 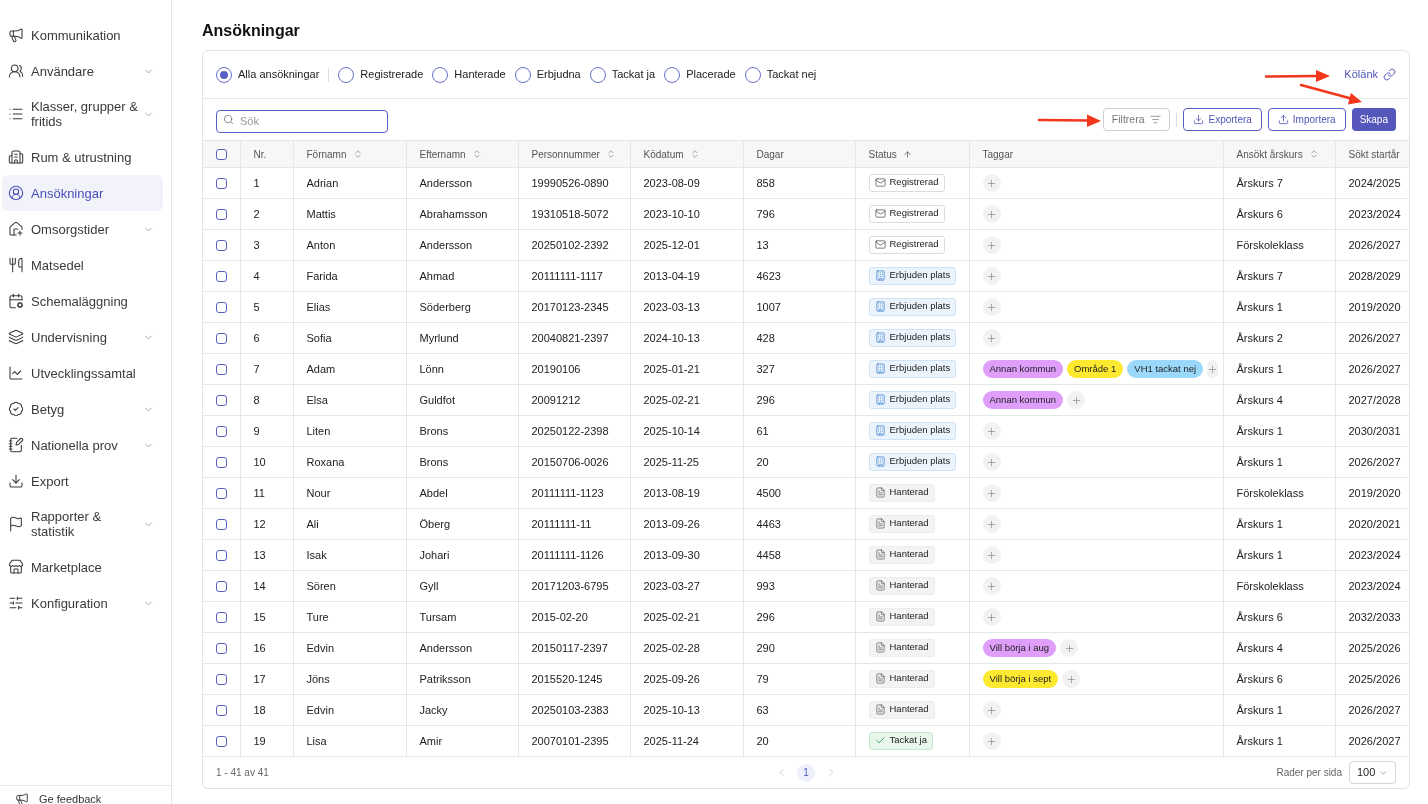 I want to click on import-button: Importera, so click(x=1306, y=119).